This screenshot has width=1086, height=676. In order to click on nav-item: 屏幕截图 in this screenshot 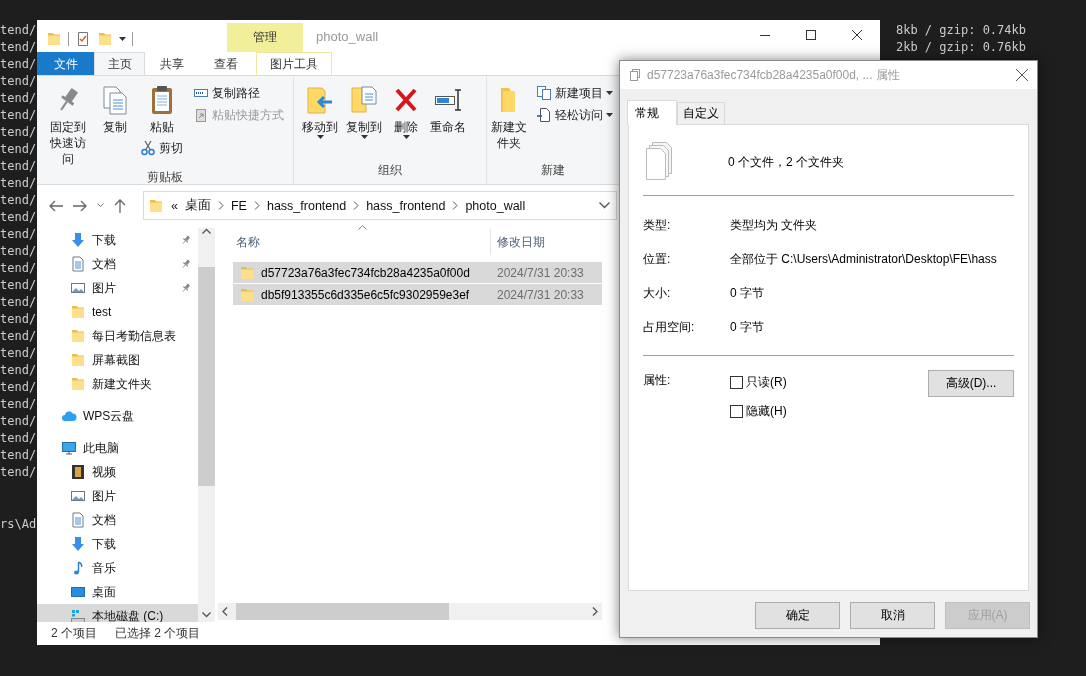, I will do `click(117, 360)`.